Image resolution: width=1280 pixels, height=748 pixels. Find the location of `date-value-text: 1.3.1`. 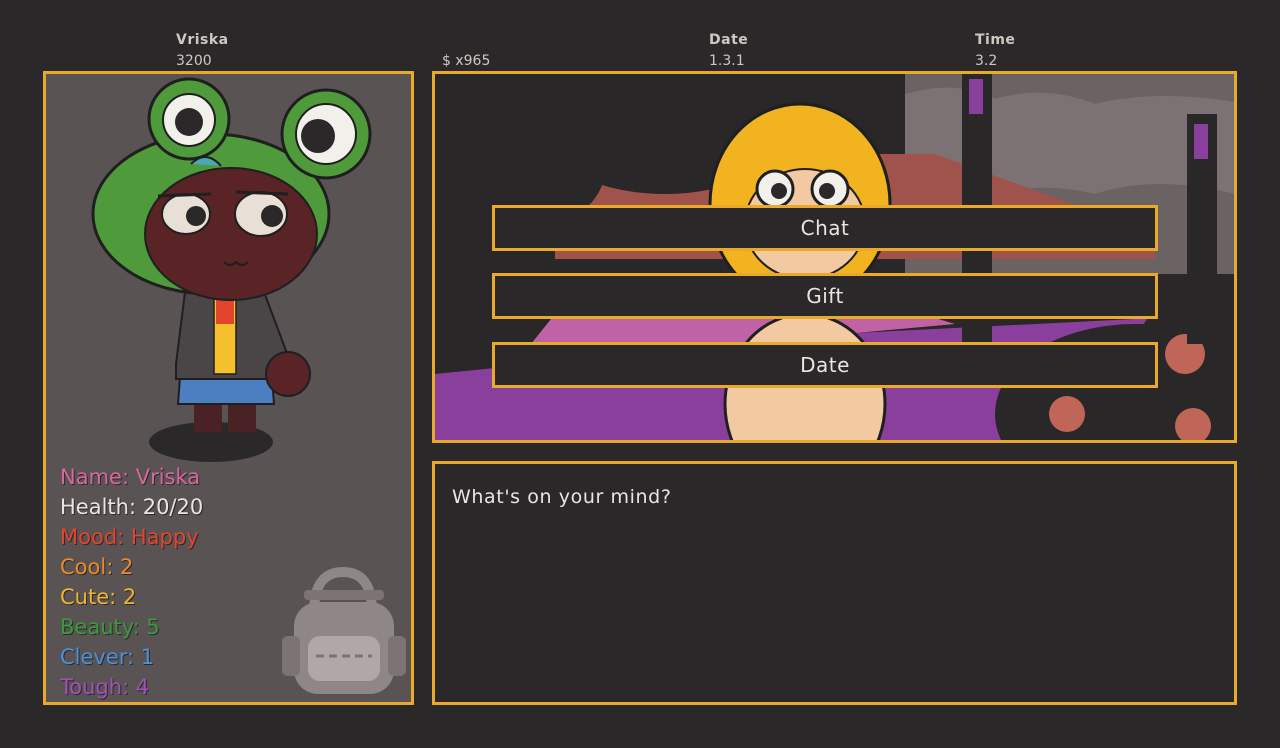

date-value-text: 1.3.1 is located at coordinates (727, 61).